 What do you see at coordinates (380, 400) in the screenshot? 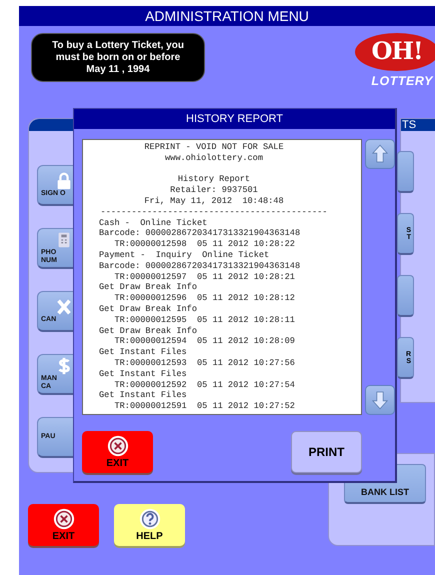
I see `scroll-down-button` at bounding box center [380, 400].